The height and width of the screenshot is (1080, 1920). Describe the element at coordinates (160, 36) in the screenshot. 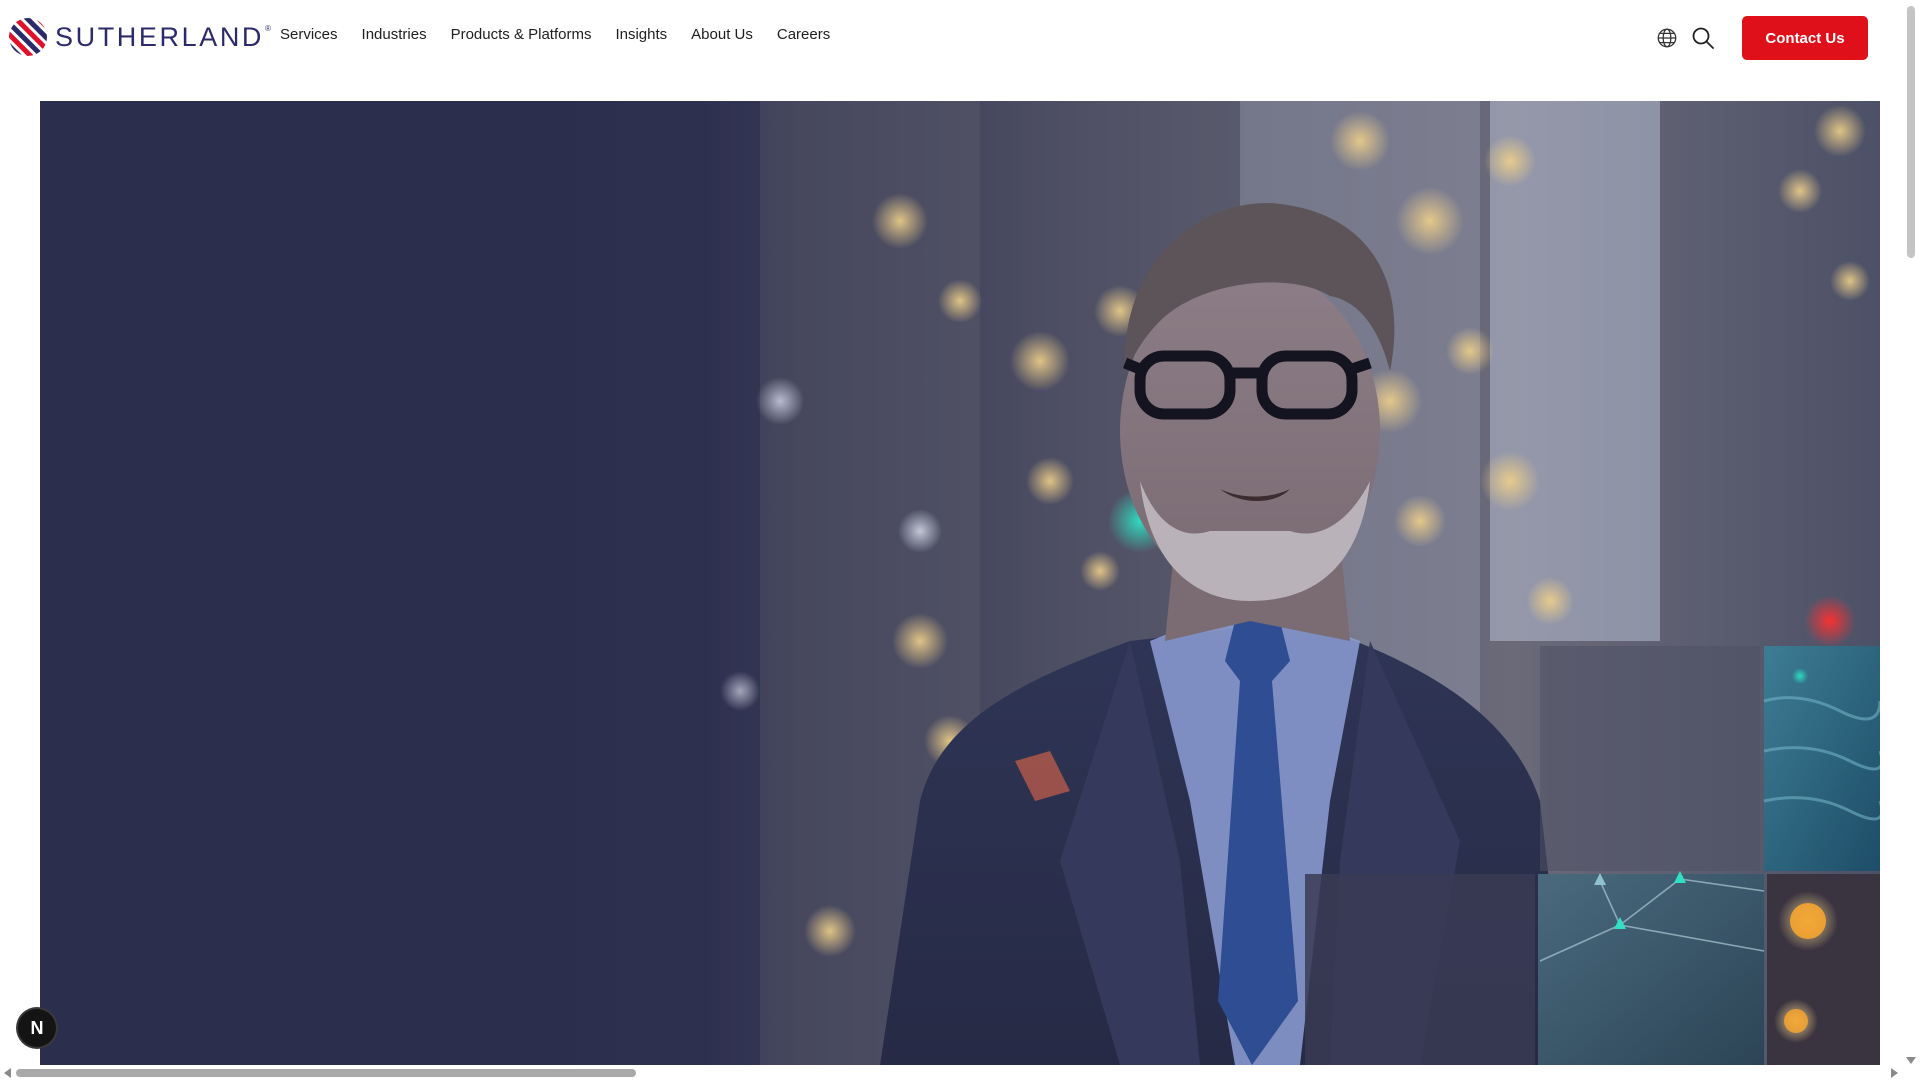

I see `brand-name: SUTHERLAND` at that location.